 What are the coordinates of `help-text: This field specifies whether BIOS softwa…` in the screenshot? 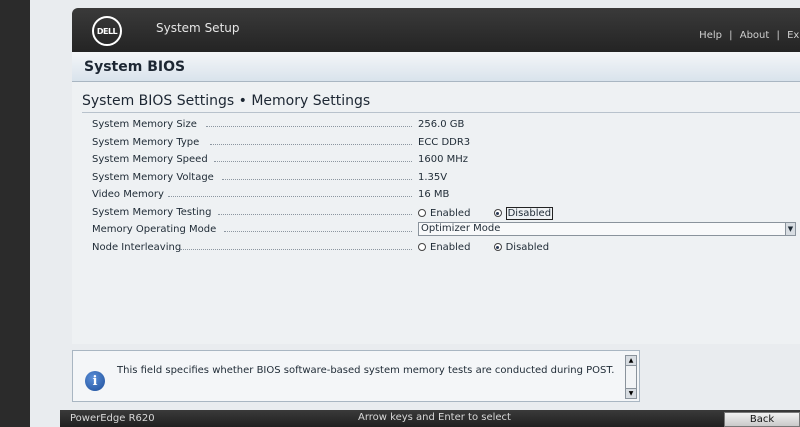 It's located at (366, 370).